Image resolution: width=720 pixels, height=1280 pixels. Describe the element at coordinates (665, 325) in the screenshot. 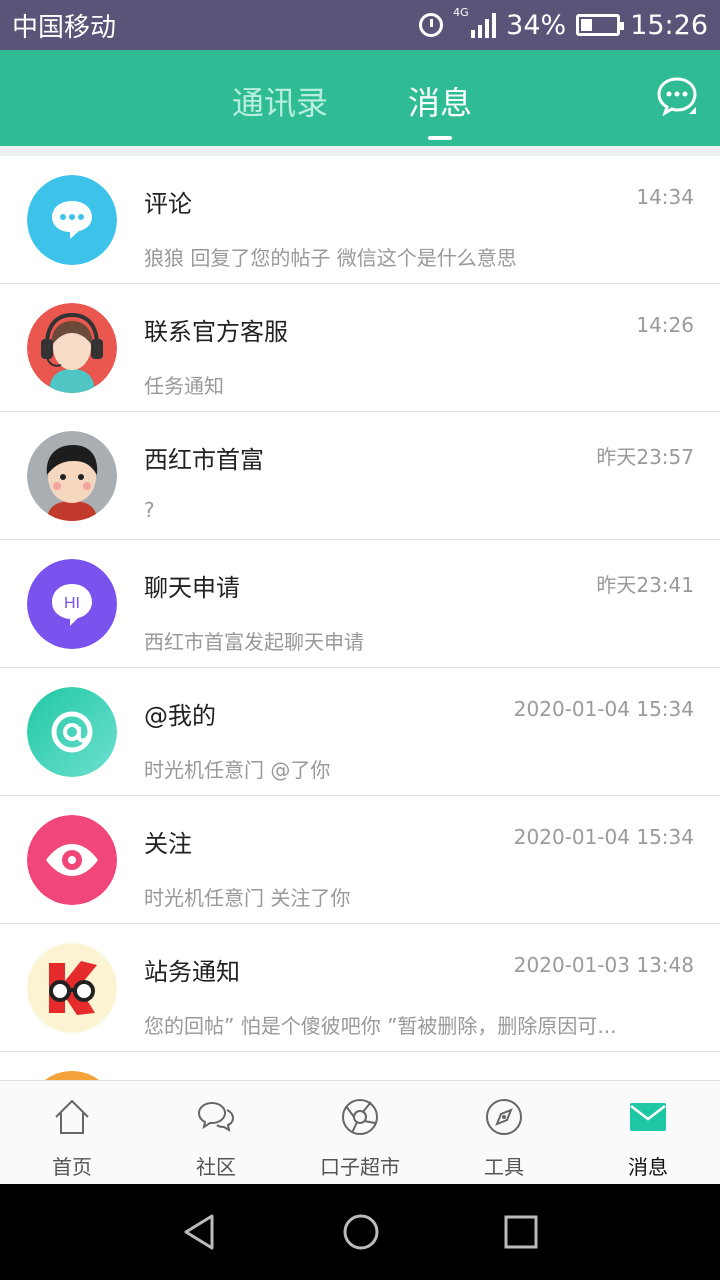

I see `message-time: 14:26` at that location.